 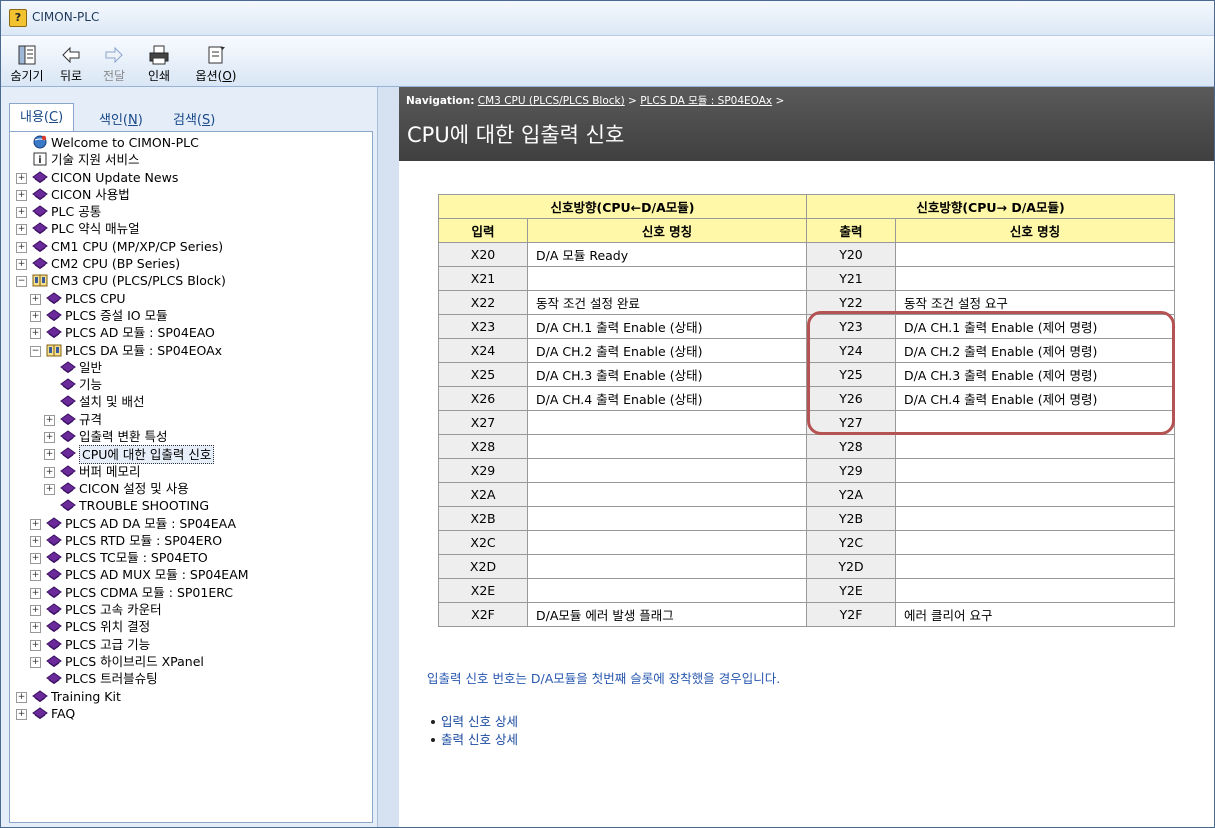 I want to click on tree-item: + 입출력 변환 특성, so click(x=190, y=436).